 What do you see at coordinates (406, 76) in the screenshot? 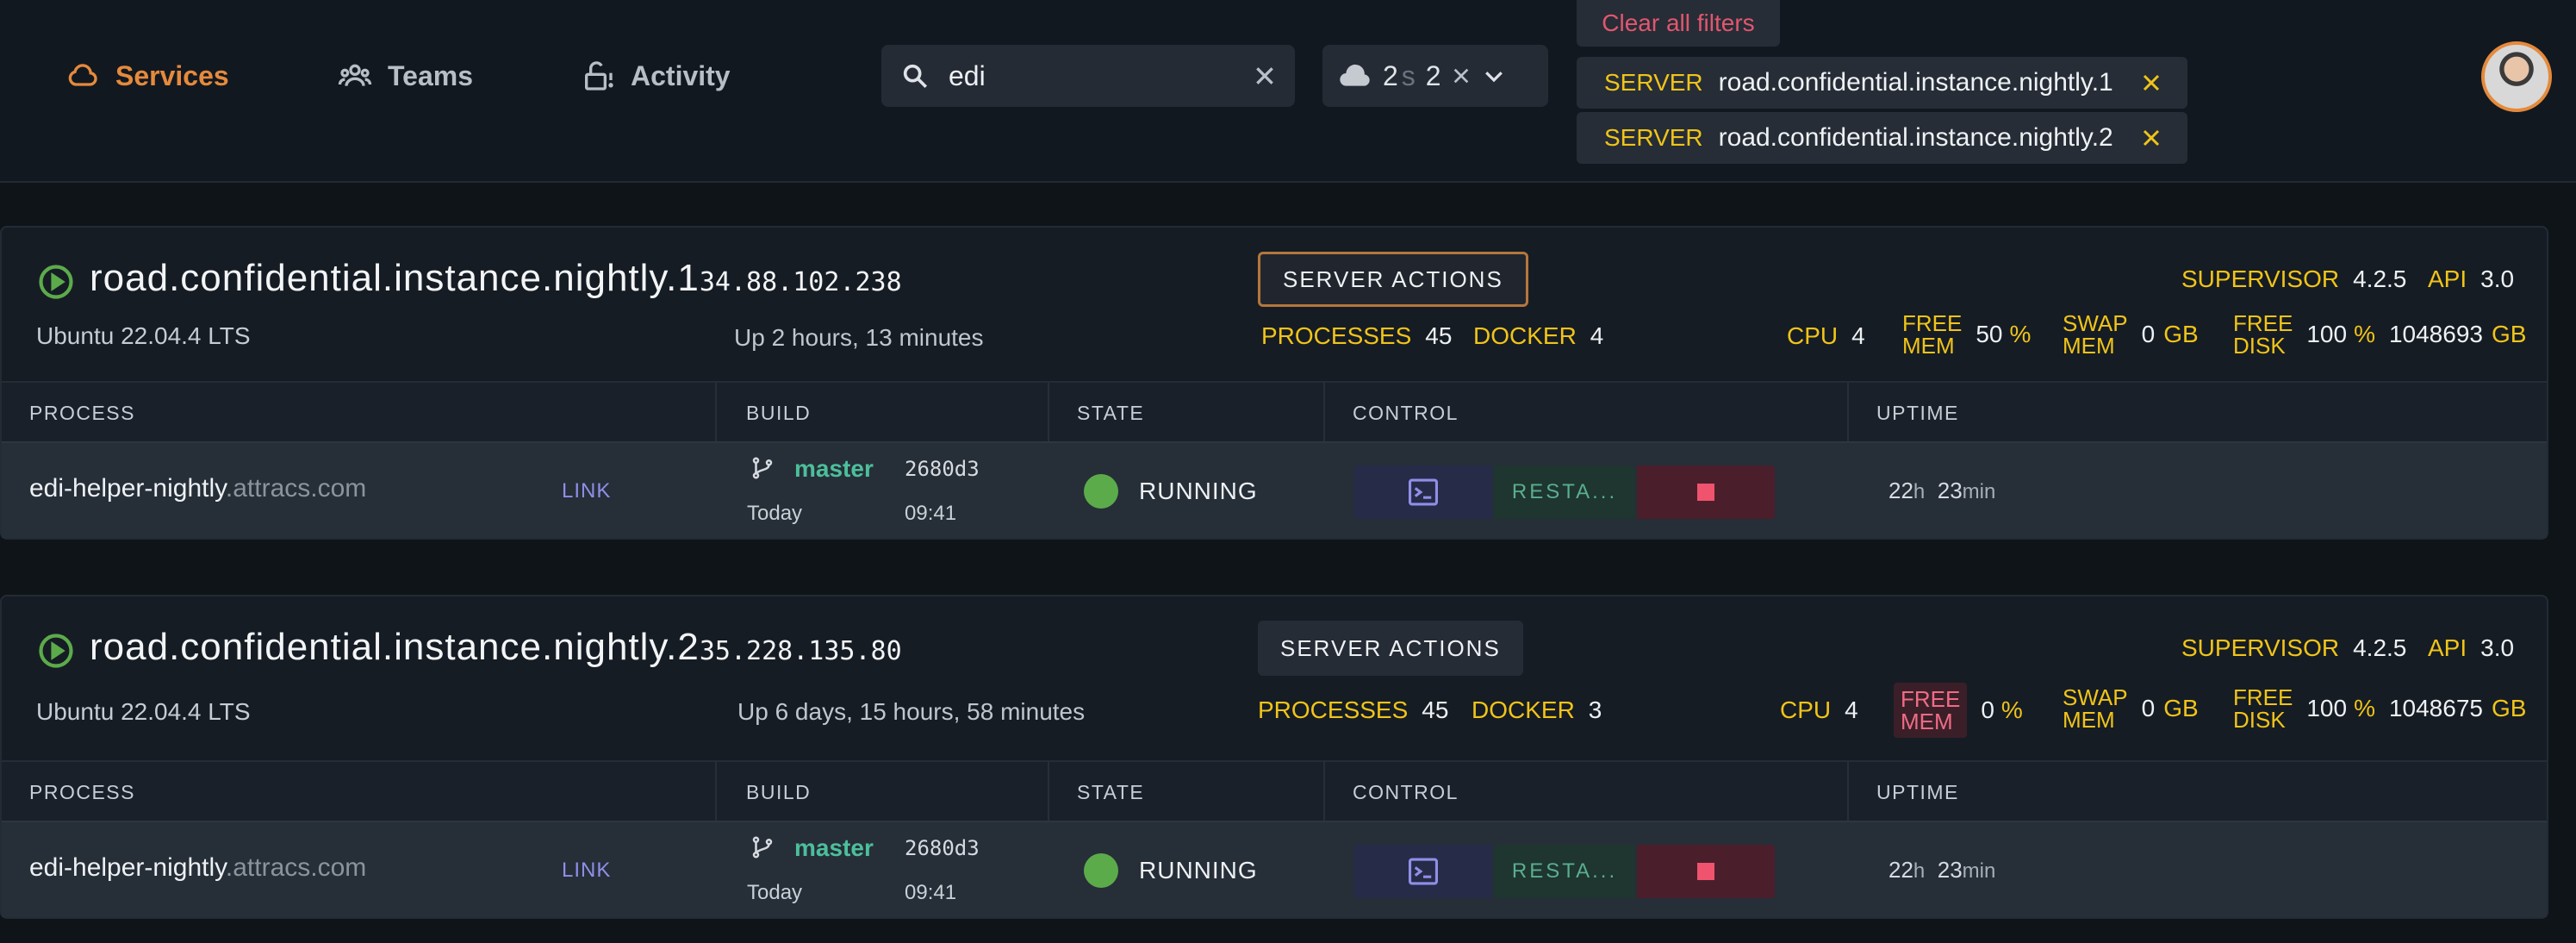
I see `nav-teams: Teams` at bounding box center [406, 76].